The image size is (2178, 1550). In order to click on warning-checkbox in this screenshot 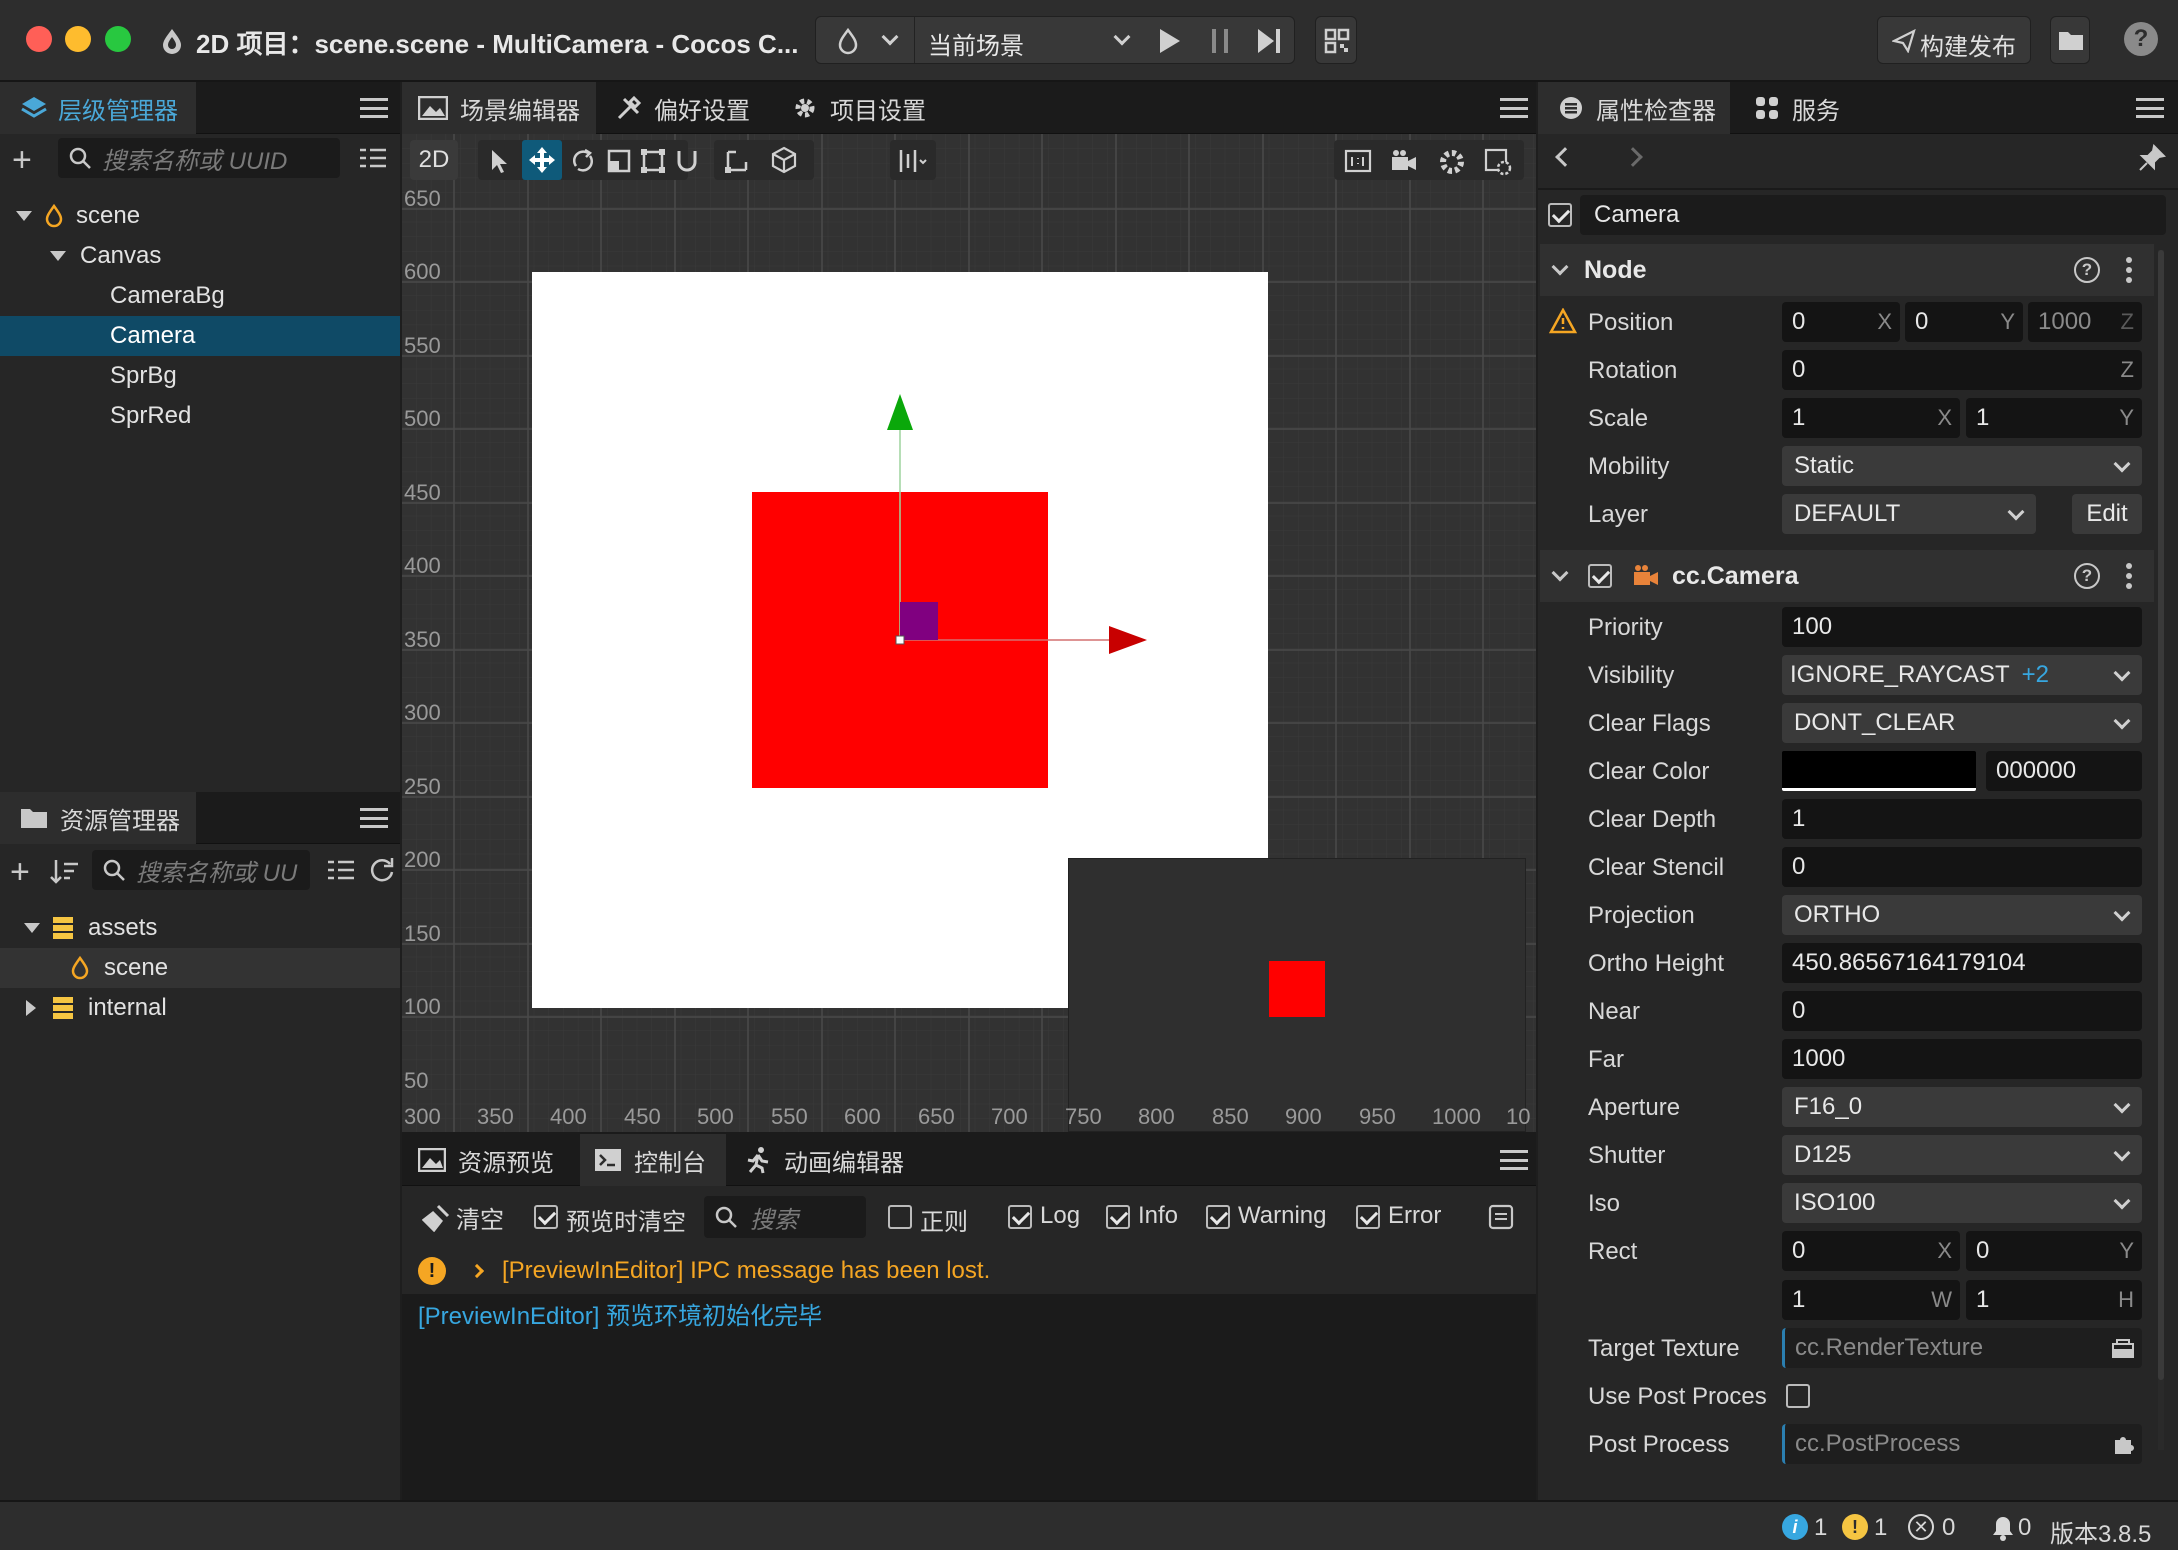, I will do `click(1218, 1217)`.